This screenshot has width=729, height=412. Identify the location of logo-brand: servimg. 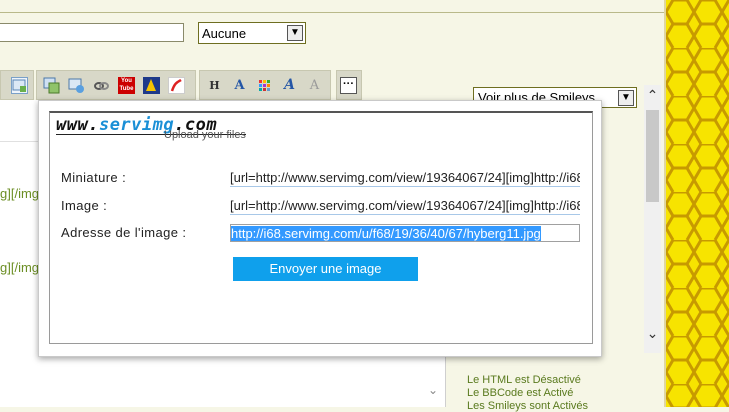
(136, 125).